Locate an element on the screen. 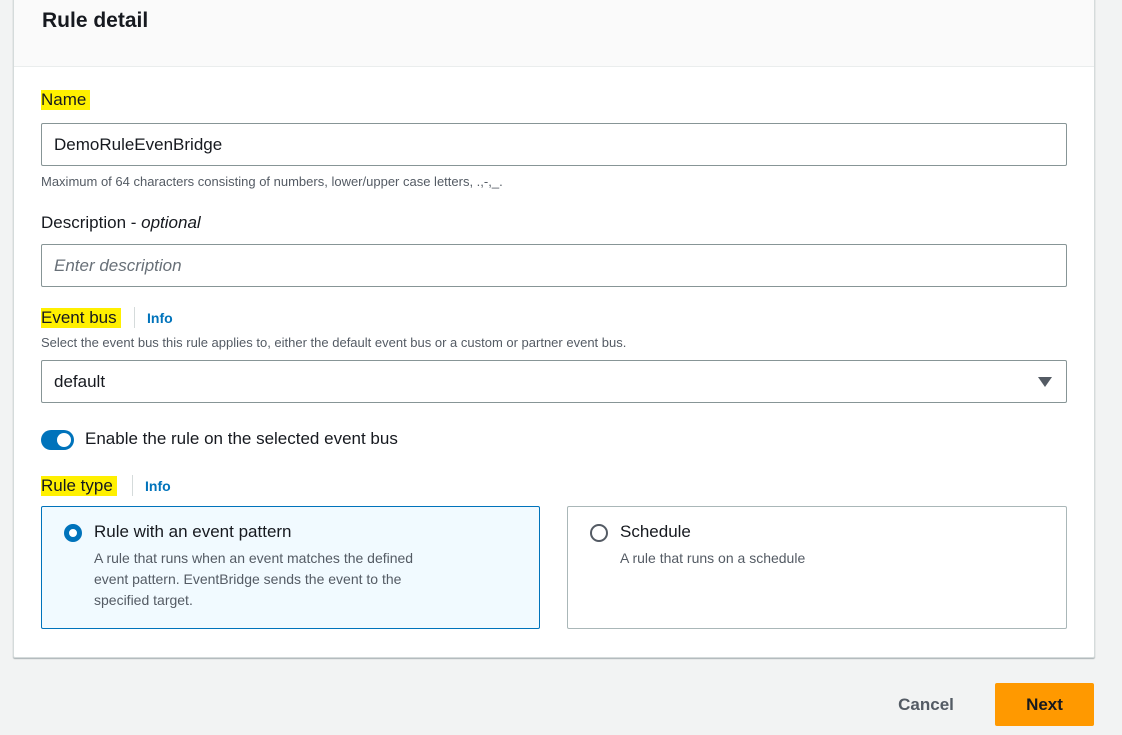 The width and height of the screenshot is (1122, 735). tile-schedule: Schedule A rule that runs on a schedule is located at coordinates (817, 567).